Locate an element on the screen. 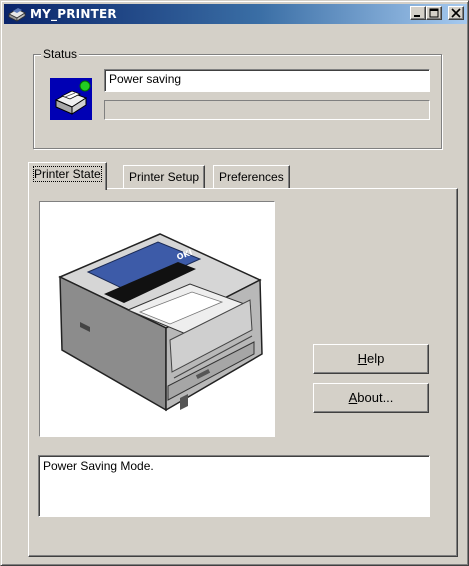 This screenshot has height=566, width=469. maximize-button is located at coordinates (434, 13).